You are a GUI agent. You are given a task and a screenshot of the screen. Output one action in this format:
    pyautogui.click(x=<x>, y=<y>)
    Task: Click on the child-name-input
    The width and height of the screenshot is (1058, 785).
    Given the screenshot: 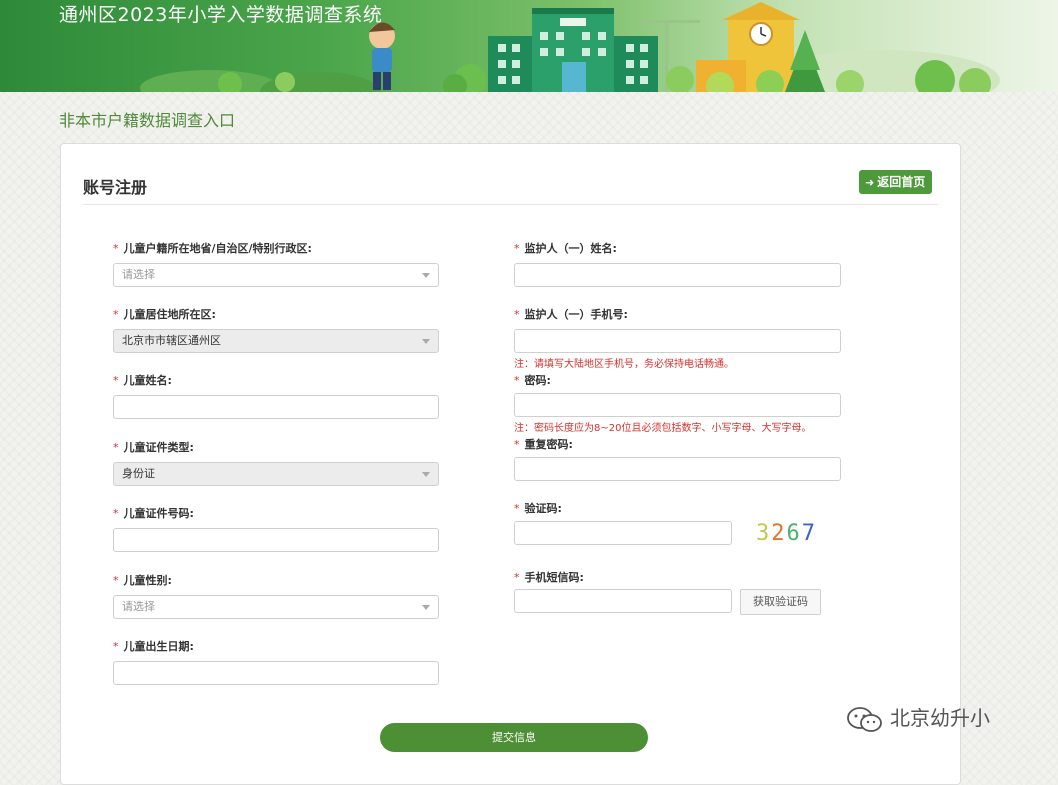 What is the action you would take?
    pyautogui.click(x=276, y=407)
    